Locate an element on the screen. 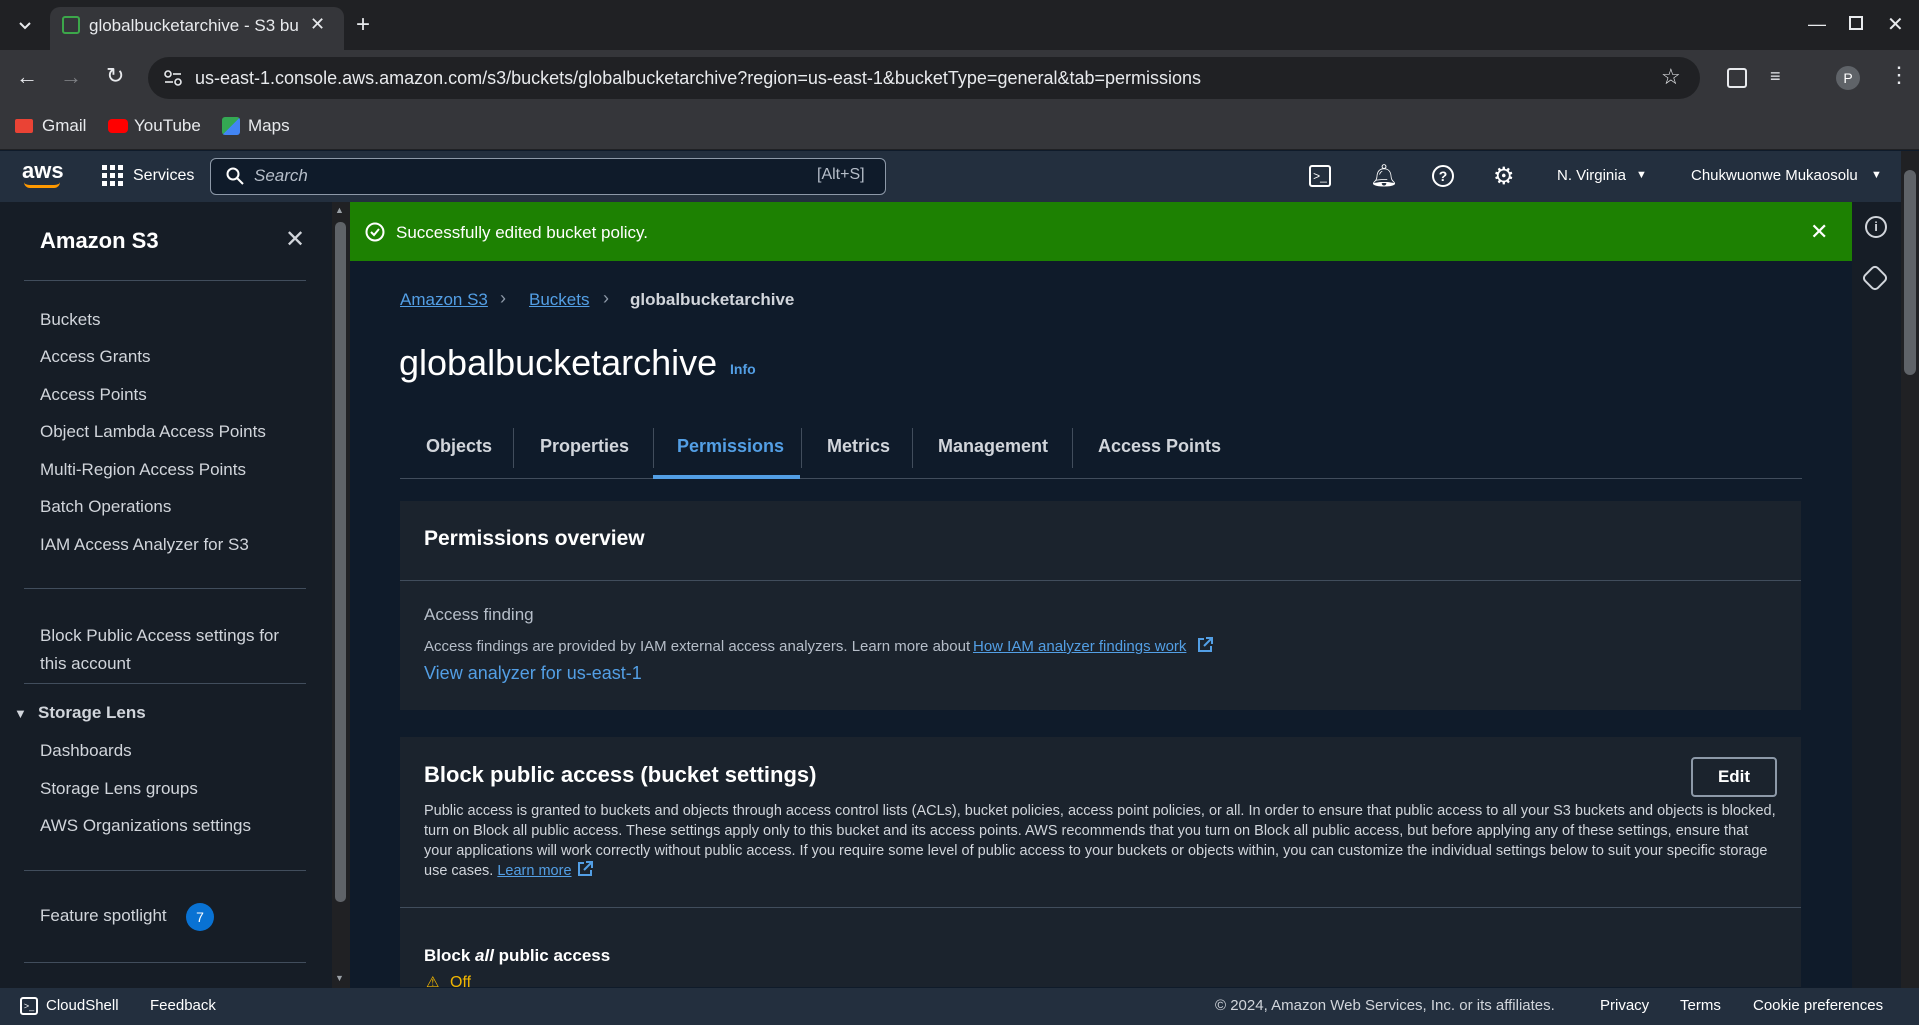  edit-button: Edit is located at coordinates (1734, 777).